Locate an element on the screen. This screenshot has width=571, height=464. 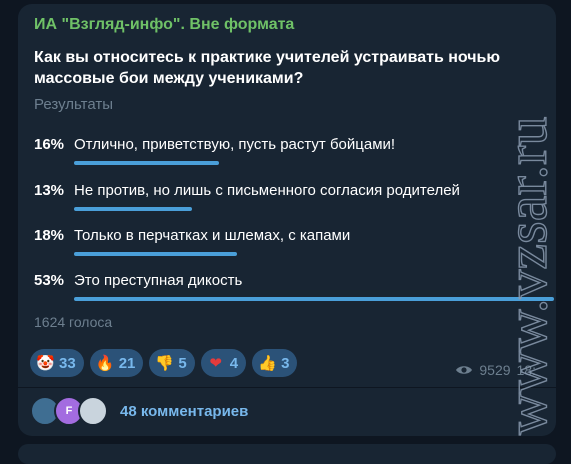
reaction-count: 21 is located at coordinates (127, 363).